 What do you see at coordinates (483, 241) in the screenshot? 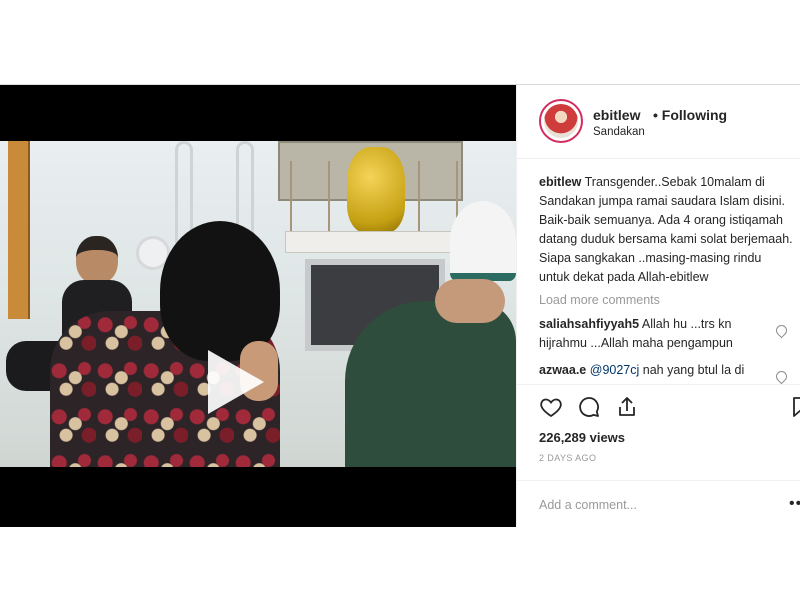
I see `prayer-cap` at bounding box center [483, 241].